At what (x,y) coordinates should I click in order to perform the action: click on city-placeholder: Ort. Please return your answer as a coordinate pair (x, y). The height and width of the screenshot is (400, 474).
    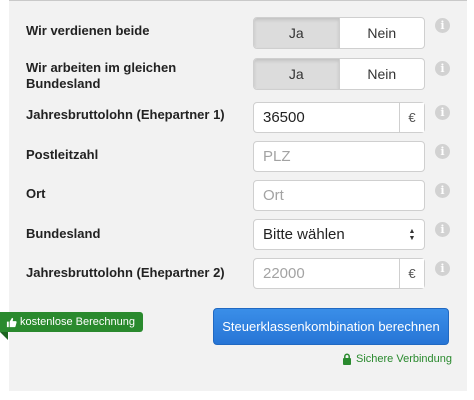
    Looking at the image, I should click on (273, 195).